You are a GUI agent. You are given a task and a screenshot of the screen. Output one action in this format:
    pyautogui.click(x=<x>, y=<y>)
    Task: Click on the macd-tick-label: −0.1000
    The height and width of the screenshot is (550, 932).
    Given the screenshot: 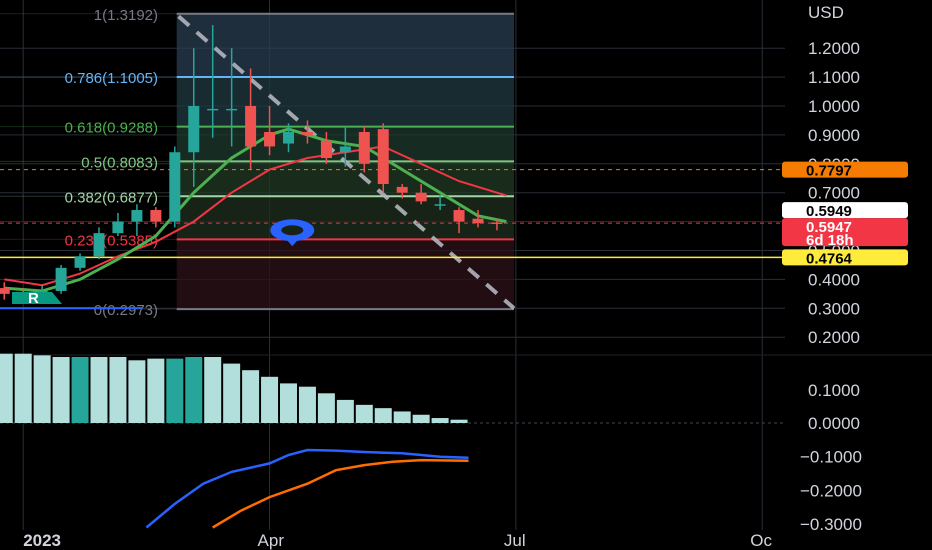 What is the action you would take?
    pyautogui.click(x=831, y=457)
    